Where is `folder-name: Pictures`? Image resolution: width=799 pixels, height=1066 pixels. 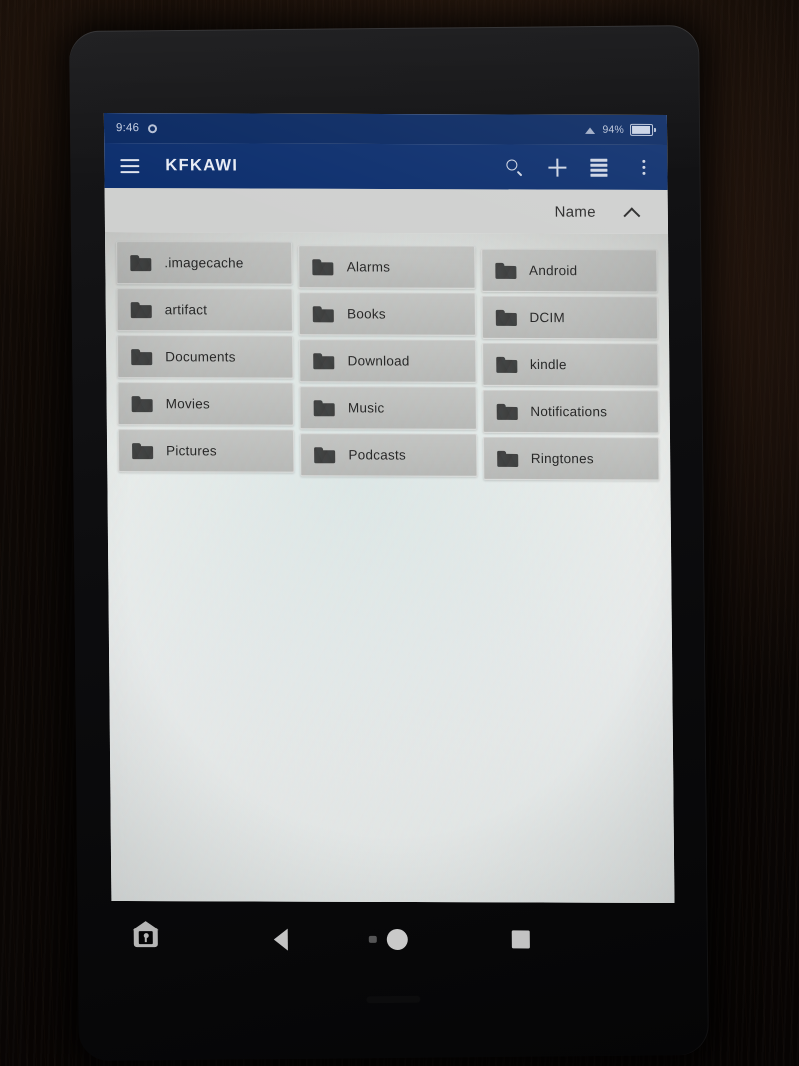
folder-name: Pictures is located at coordinates (191, 451).